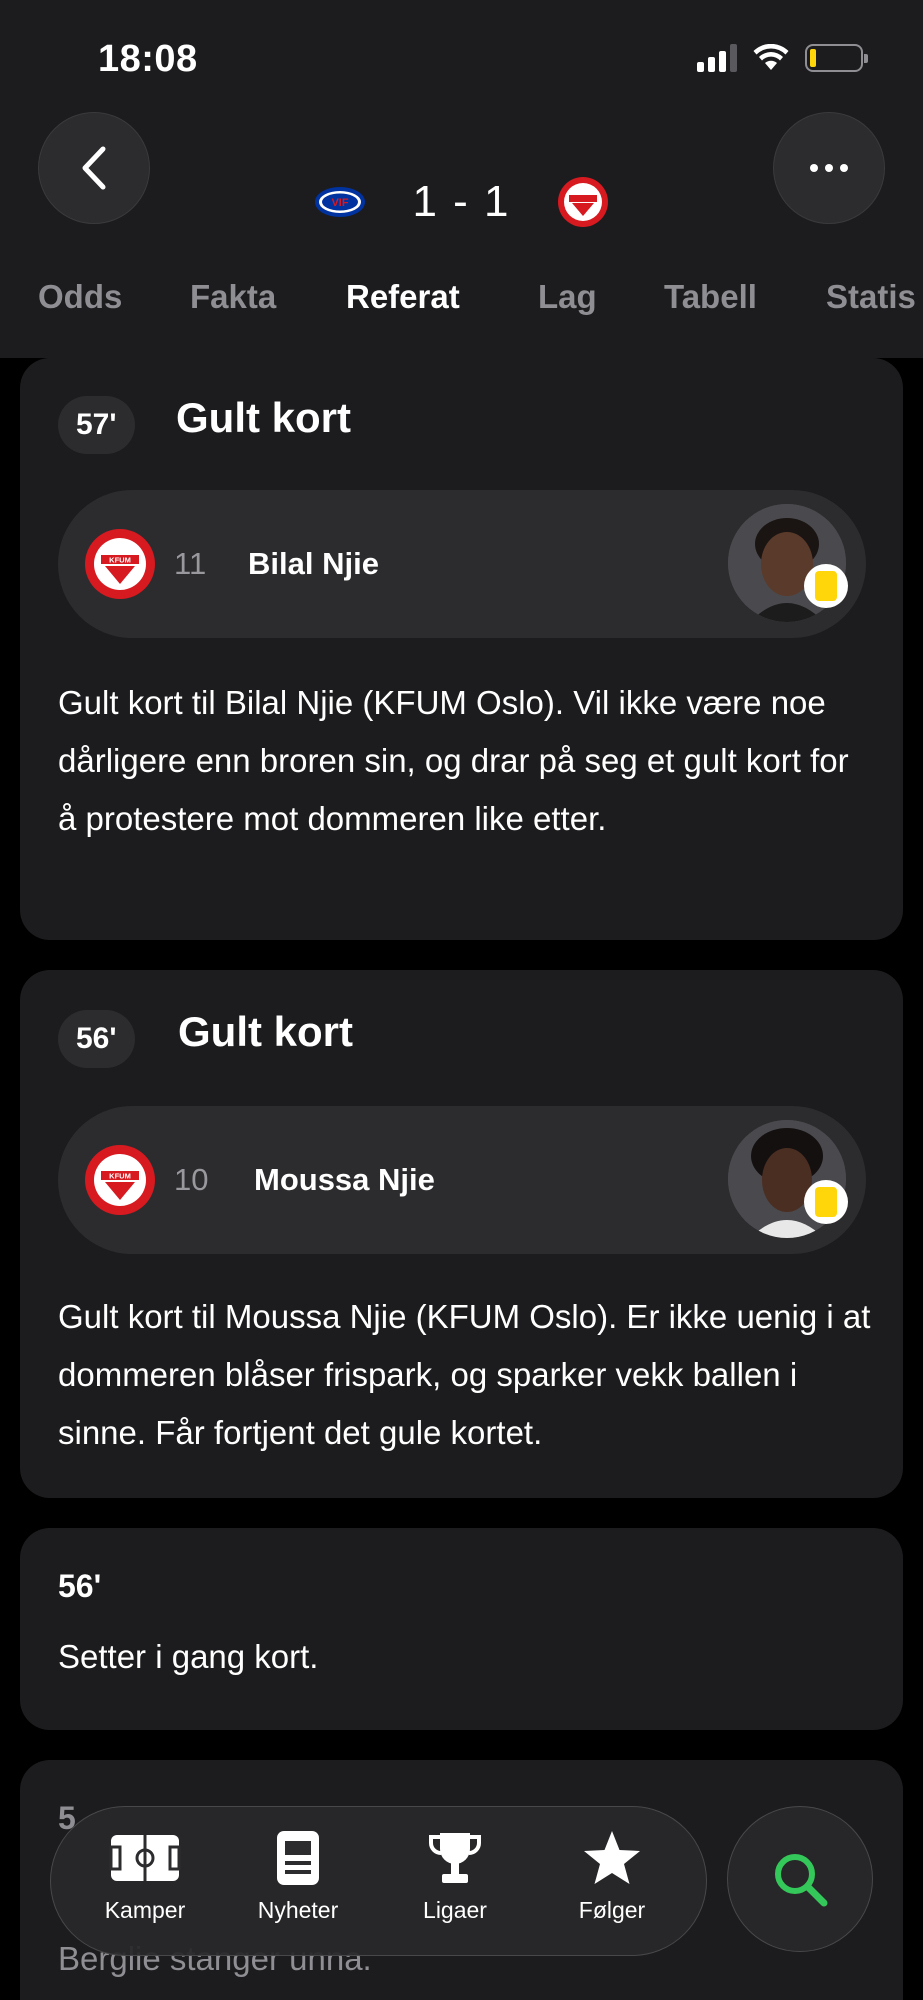 This screenshot has height=2000, width=923. I want to click on player-row: KFUM 11 Bilal Njie, so click(462, 564).